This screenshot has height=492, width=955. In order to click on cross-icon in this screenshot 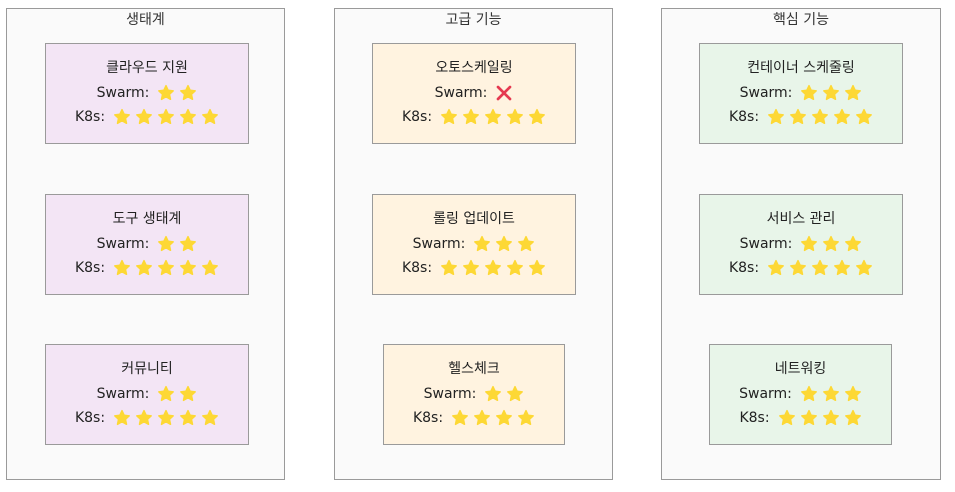, I will do `click(504, 93)`.